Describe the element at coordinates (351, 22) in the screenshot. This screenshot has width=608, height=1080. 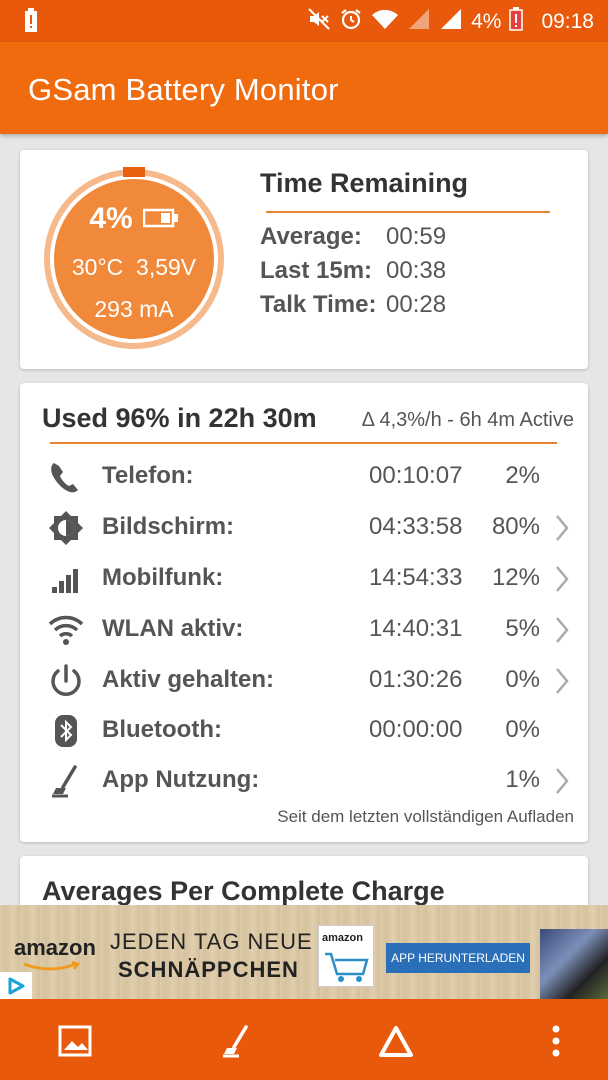
I see `alarm-icon` at that location.